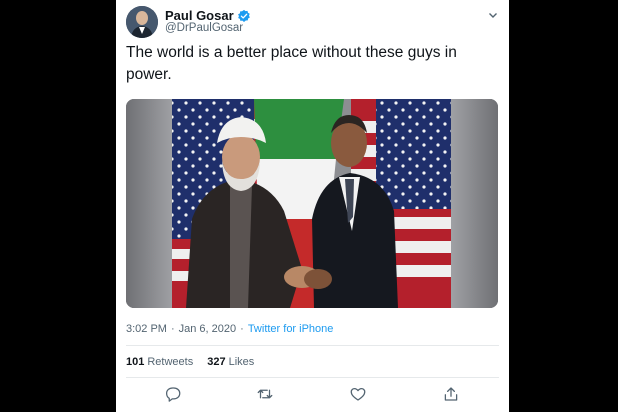  What do you see at coordinates (216, 362) in the screenshot?
I see `likes-count: 327` at bounding box center [216, 362].